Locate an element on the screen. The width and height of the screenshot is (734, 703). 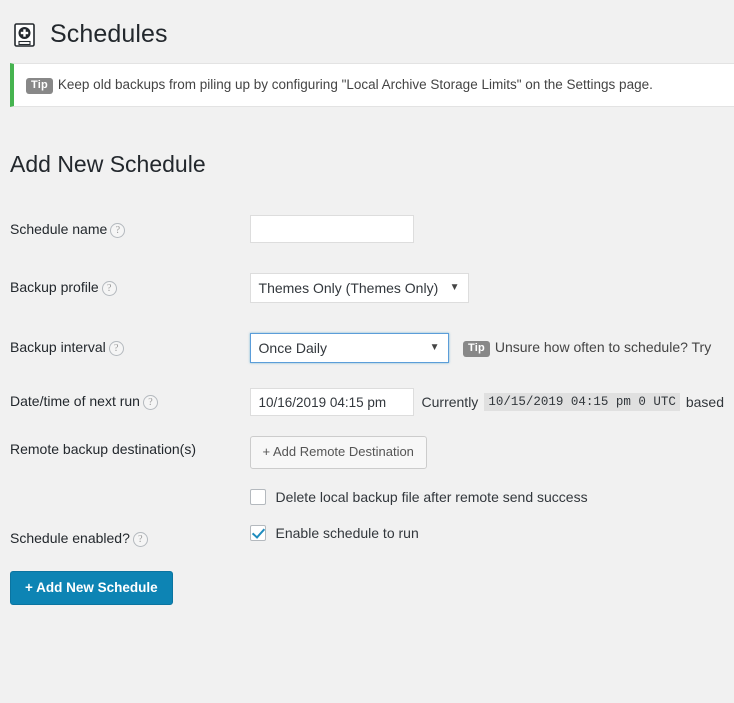
section-title: Add New Schedule is located at coordinates (108, 164).